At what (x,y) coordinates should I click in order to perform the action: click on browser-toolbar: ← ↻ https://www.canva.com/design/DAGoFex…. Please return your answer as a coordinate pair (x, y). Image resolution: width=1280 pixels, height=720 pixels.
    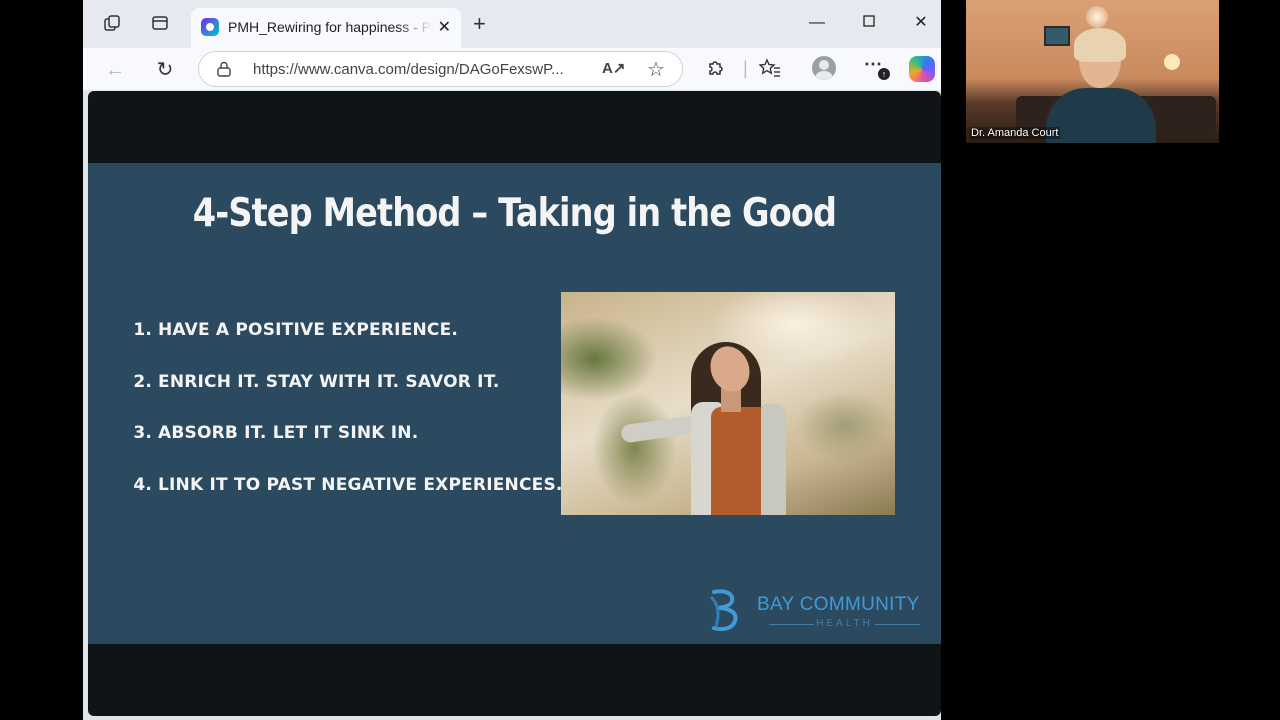
    Looking at the image, I should click on (512, 69).